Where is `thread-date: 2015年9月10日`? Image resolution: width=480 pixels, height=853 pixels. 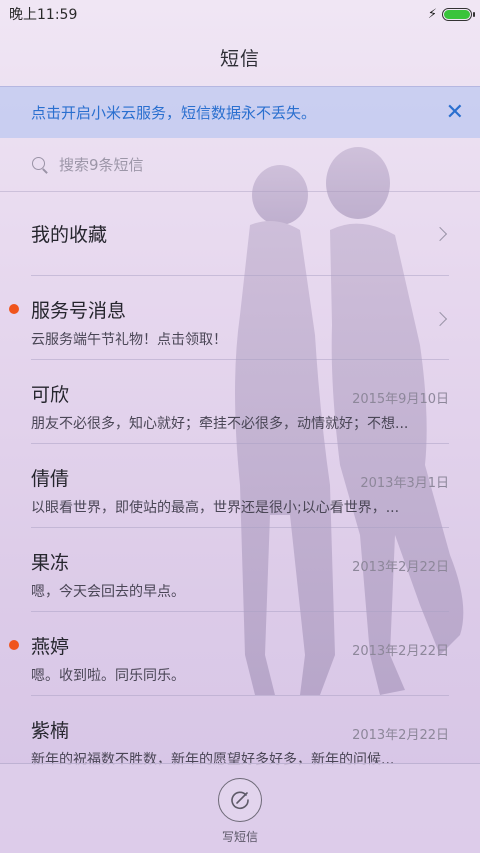 thread-date: 2015年9月10日 is located at coordinates (400, 399).